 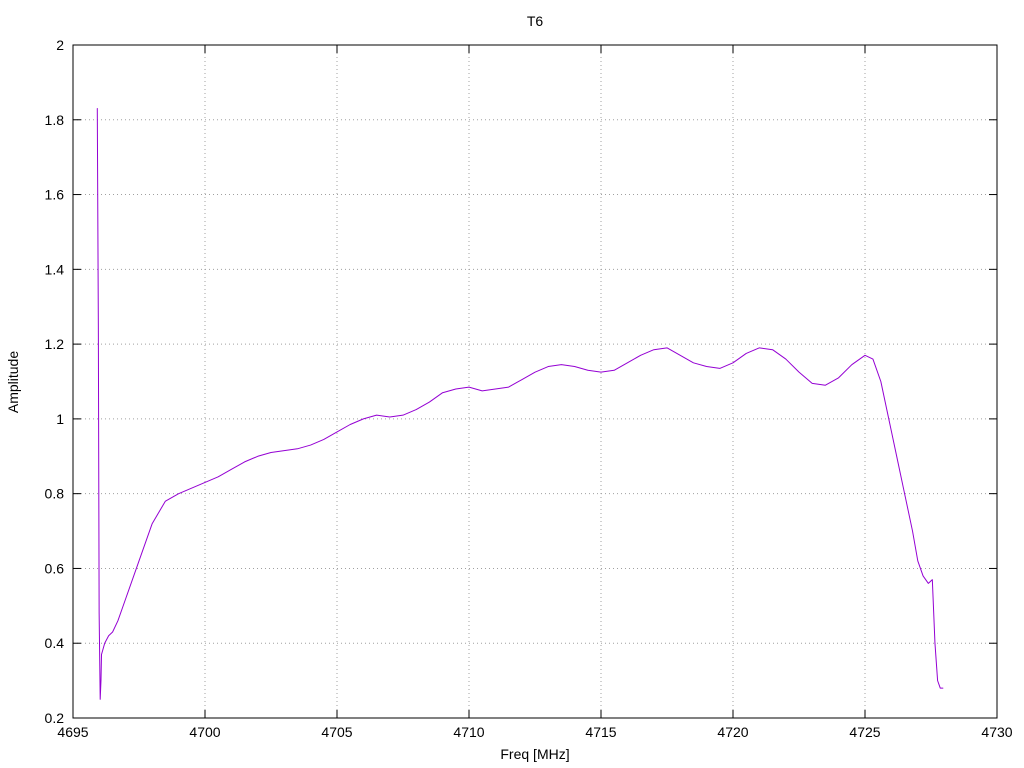 I want to click on y-tick-label: 1.8, so click(x=55, y=120).